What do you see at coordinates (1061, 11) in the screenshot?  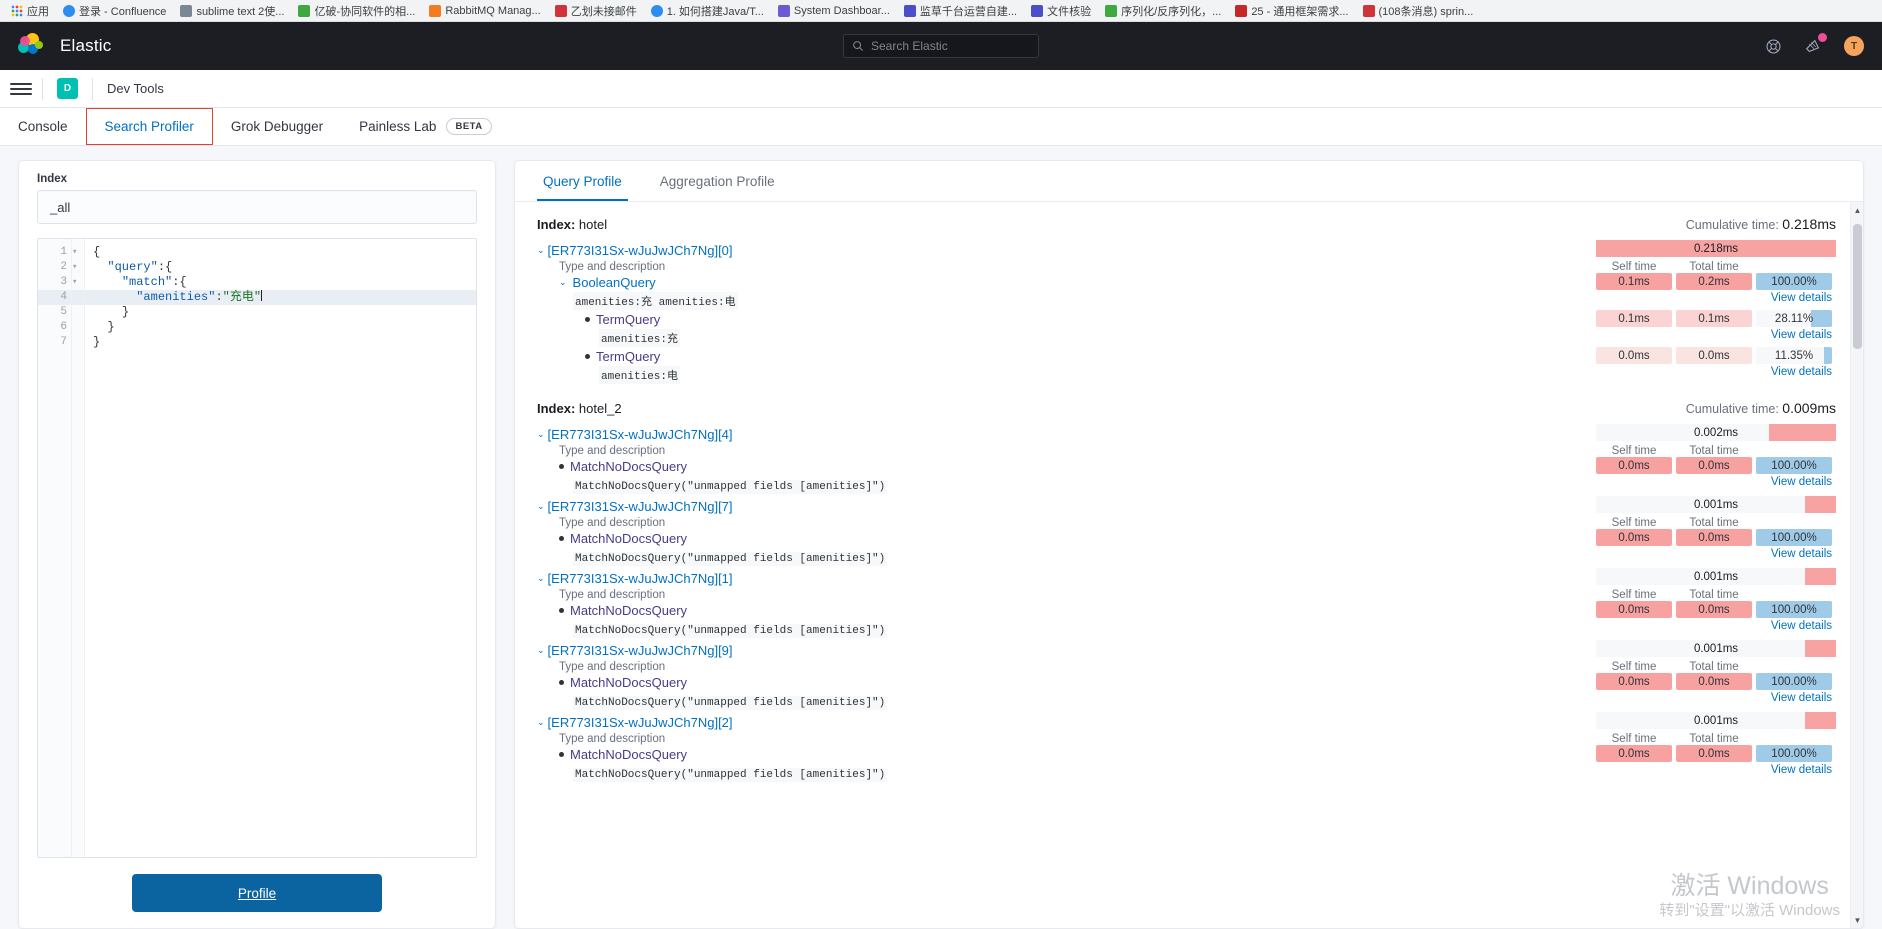 I see `bookmark-item: 文件核验` at bounding box center [1061, 11].